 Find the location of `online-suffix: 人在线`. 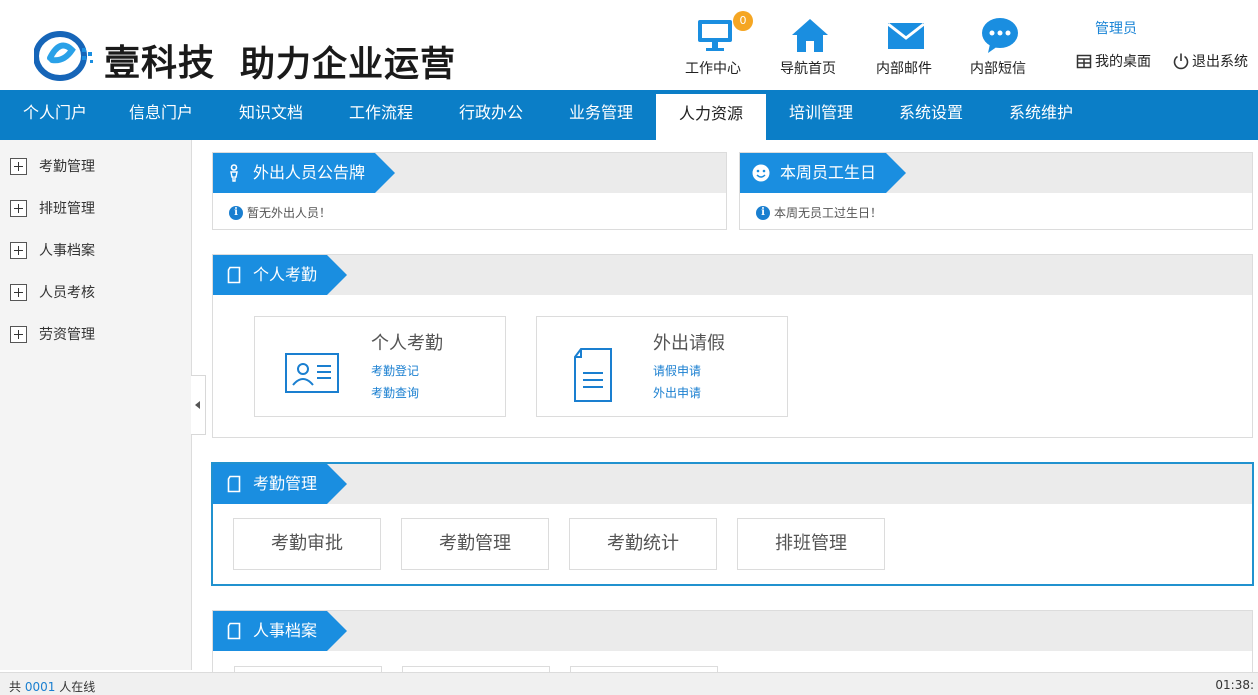

online-suffix: 人在线 is located at coordinates (77, 687).